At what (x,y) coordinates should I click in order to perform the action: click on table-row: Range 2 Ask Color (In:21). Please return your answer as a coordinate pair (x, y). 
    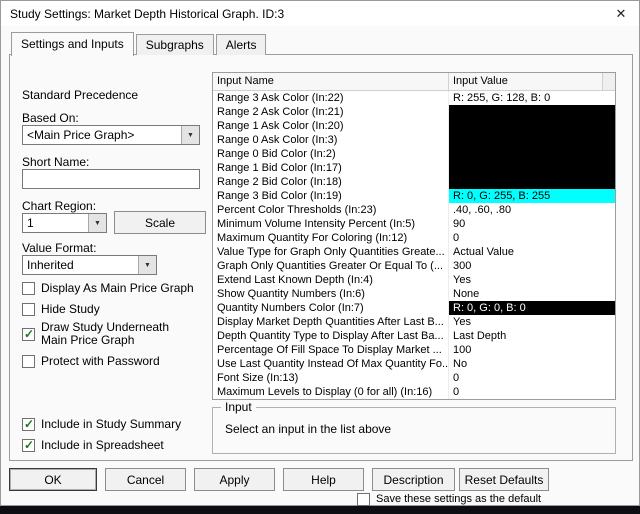
    Looking at the image, I should click on (414, 112).